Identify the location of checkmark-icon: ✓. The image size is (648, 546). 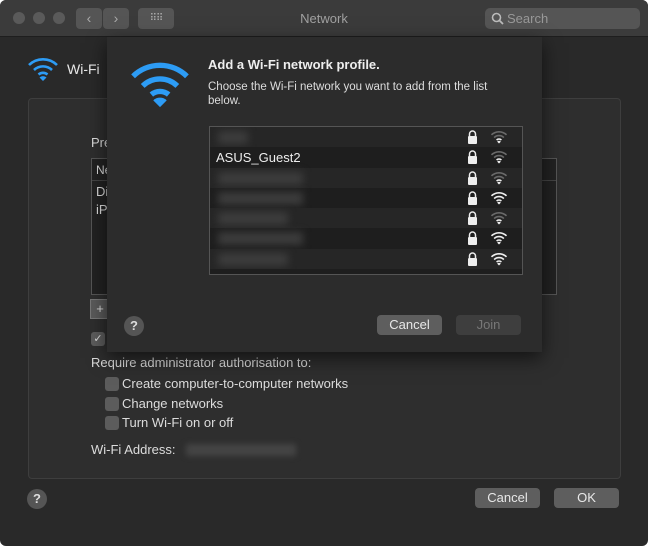
(98, 339).